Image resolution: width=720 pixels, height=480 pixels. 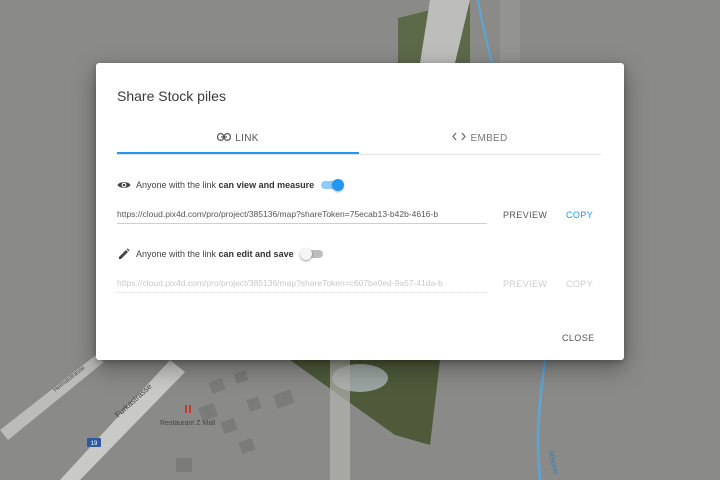 I want to click on place-label-restaurant: Restaurant Z Mall, so click(x=188, y=423).